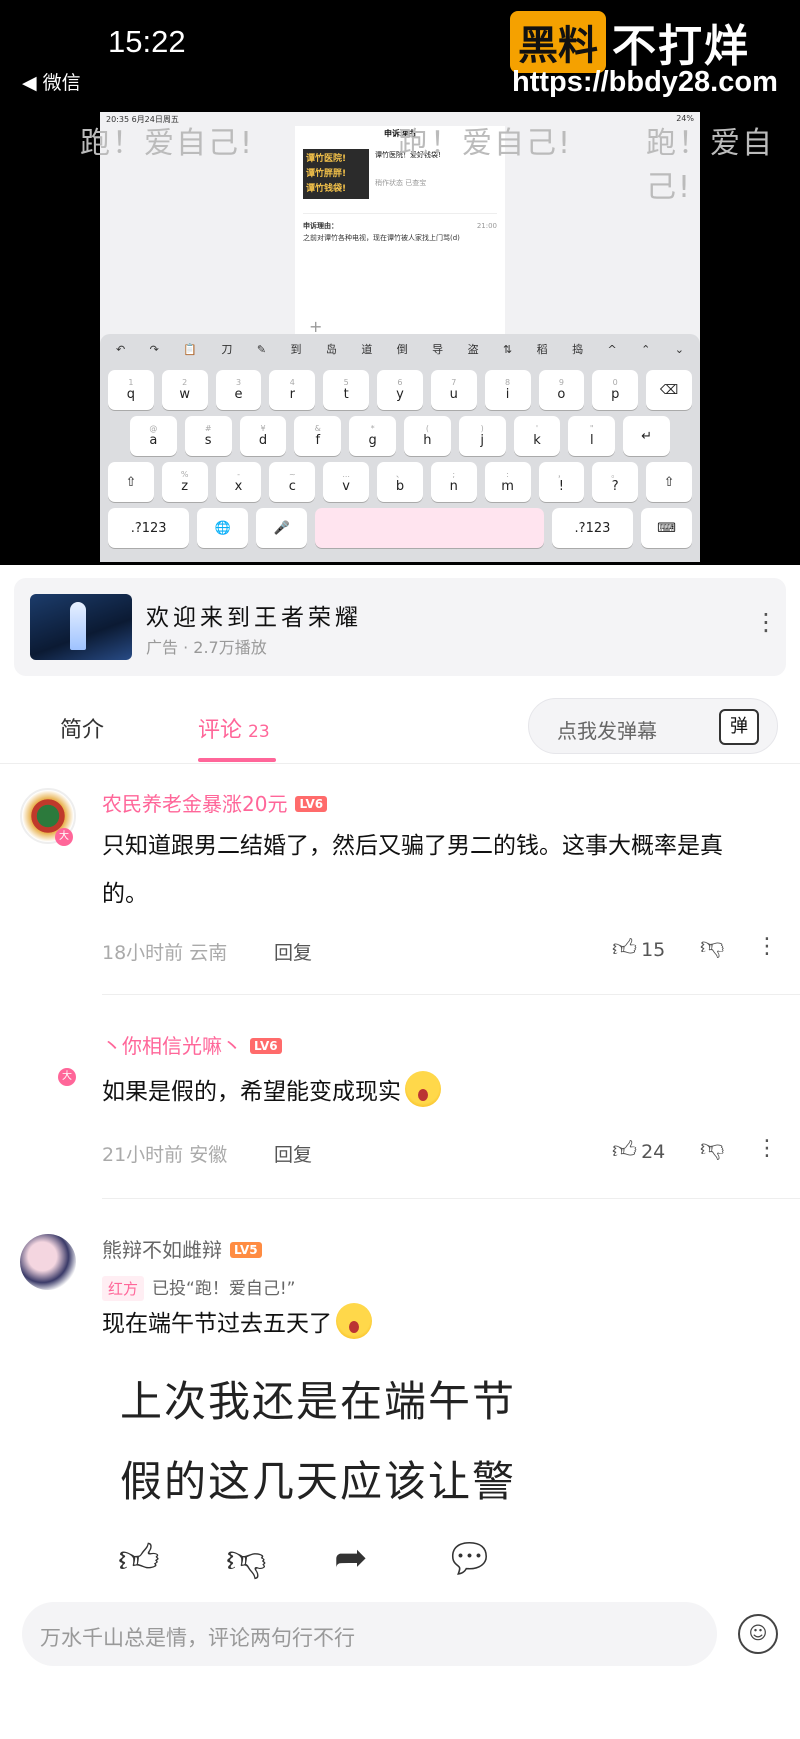 Image resolution: width=800 pixels, height=1739 pixels. I want to click on keyboard-key: 4r, so click(292, 390).